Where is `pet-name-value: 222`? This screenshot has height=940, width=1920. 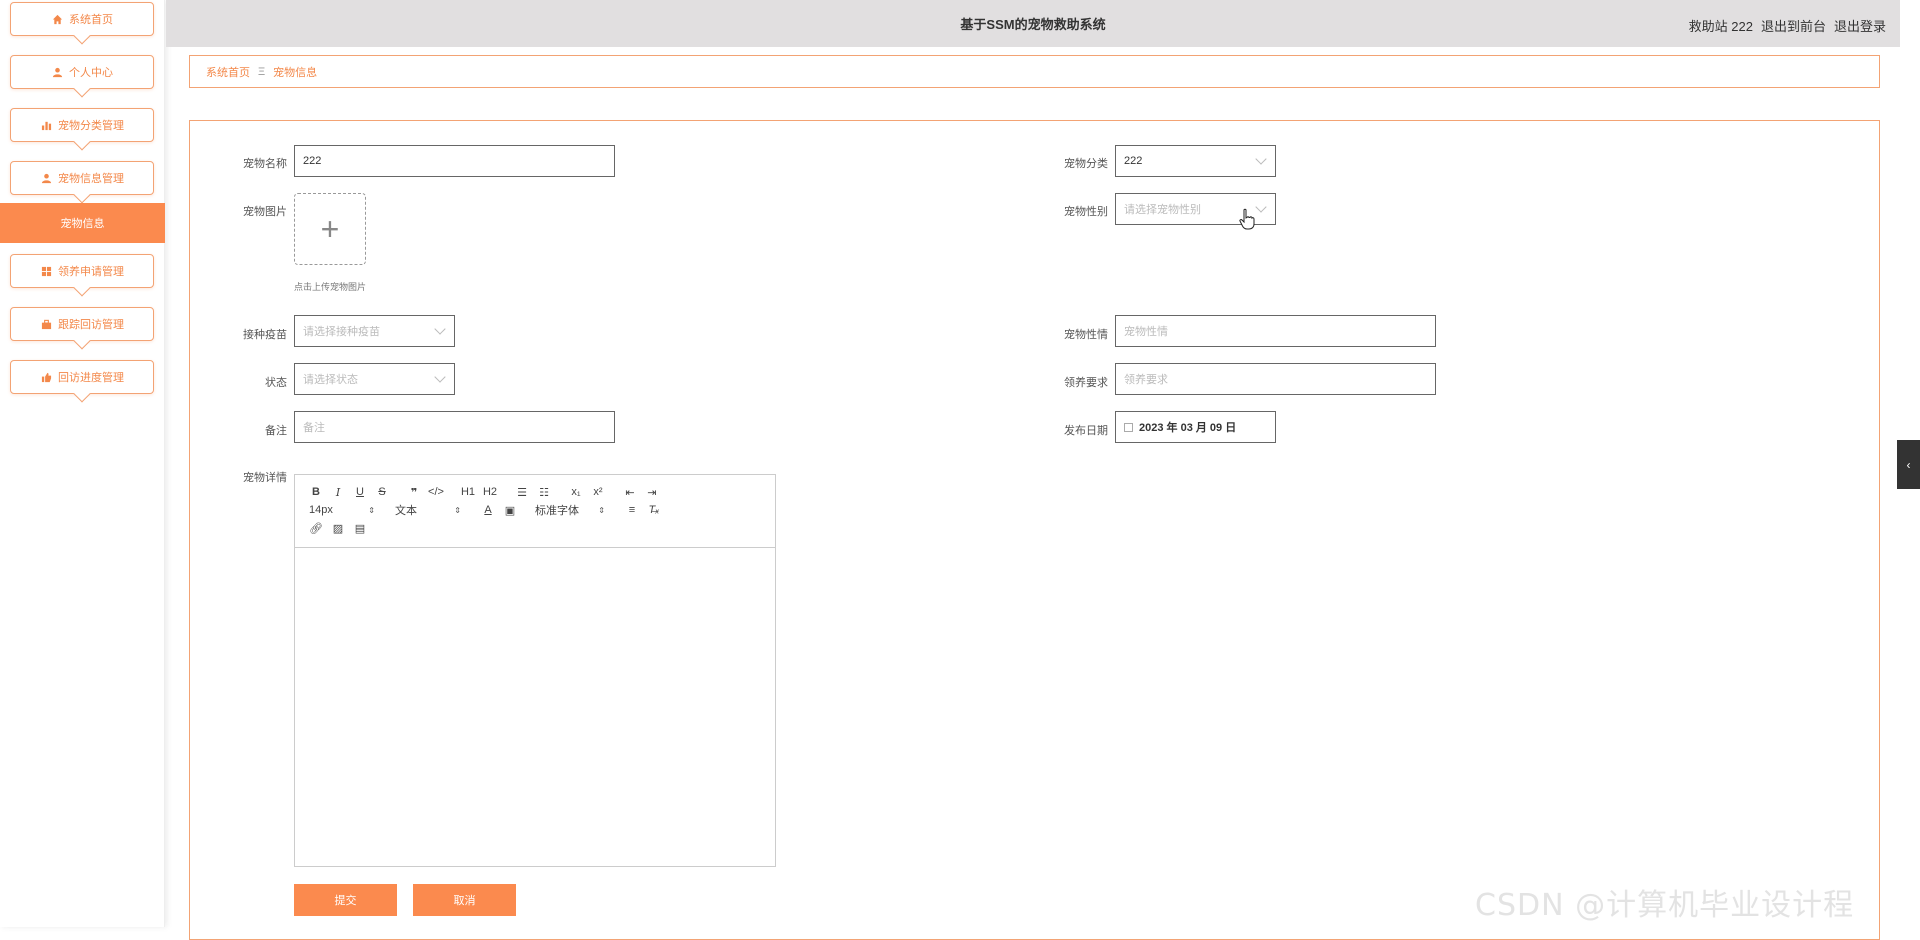 pet-name-value: 222 is located at coordinates (312, 161).